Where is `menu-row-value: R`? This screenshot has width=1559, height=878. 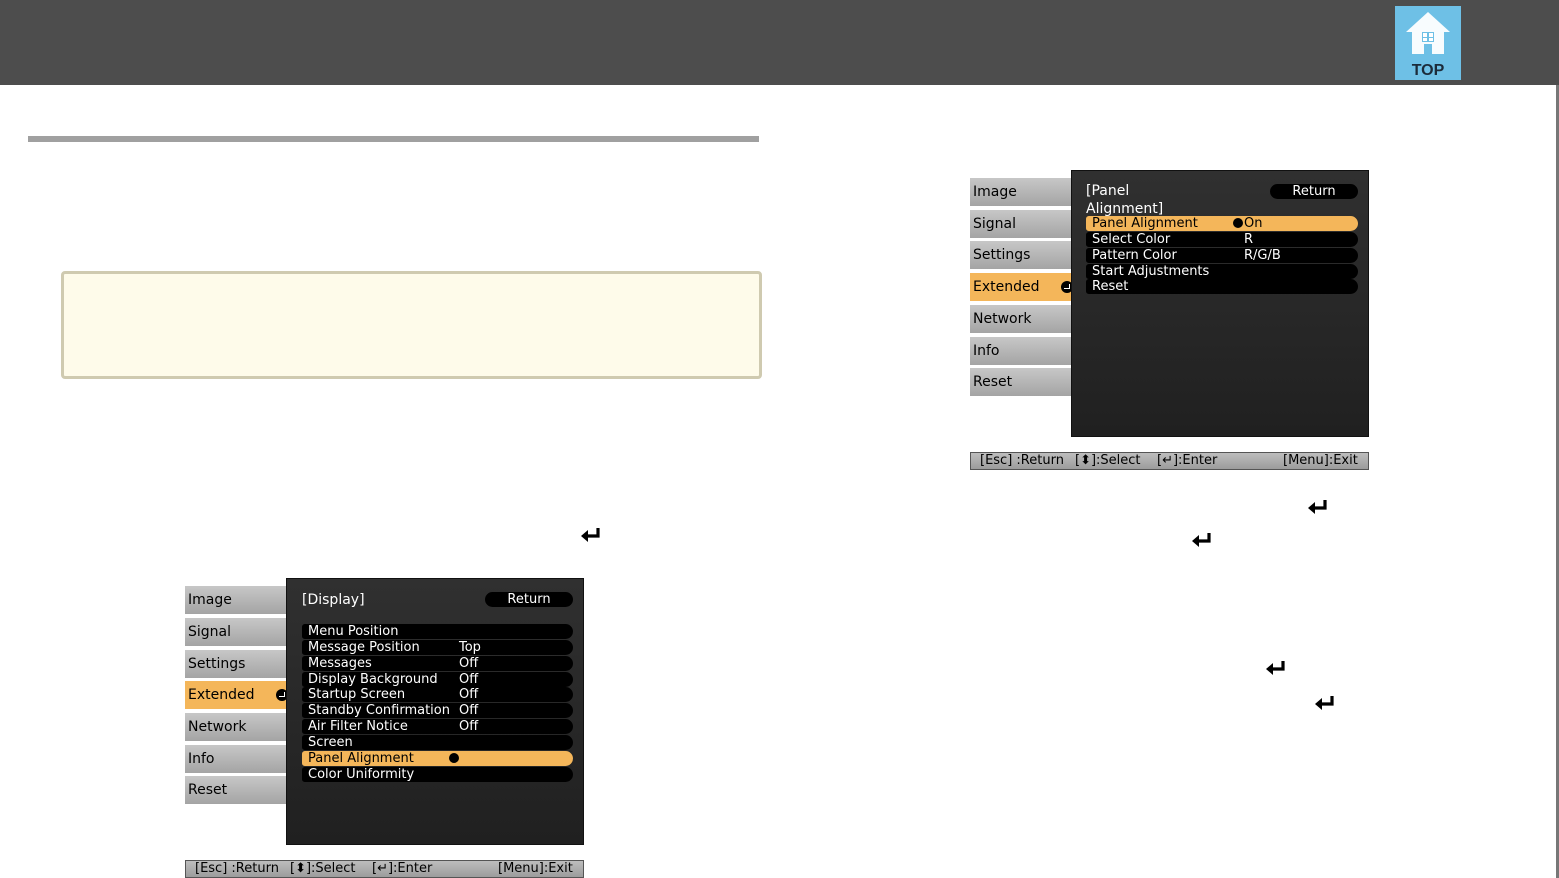 menu-row-value: R is located at coordinates (1249, 239).